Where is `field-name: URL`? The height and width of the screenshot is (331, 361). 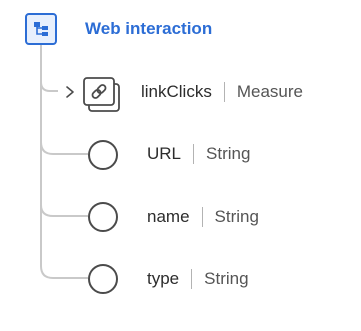 field-name: URL is located at coordinates (164, 153).